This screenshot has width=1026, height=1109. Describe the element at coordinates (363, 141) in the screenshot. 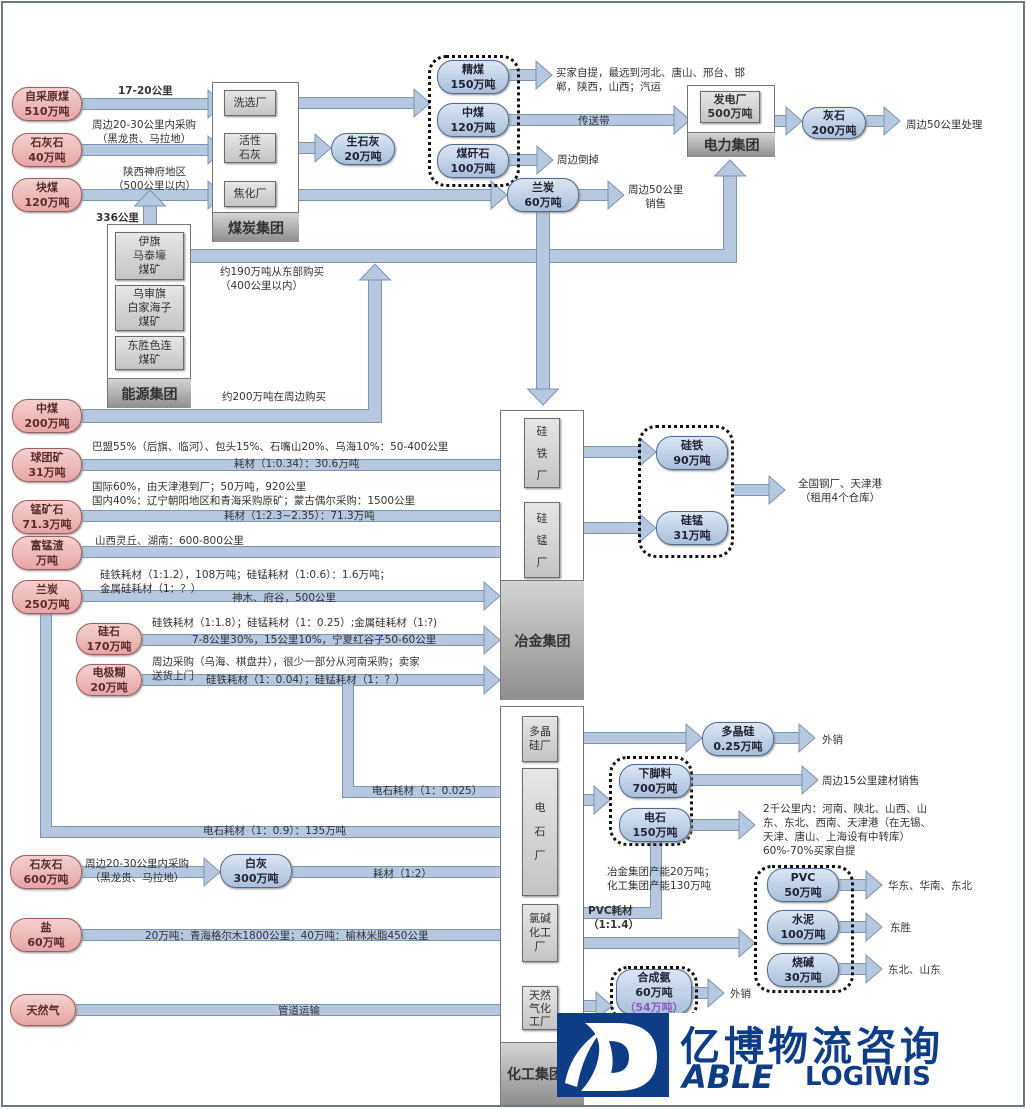

I see `product-name: 生石灰` at that location.